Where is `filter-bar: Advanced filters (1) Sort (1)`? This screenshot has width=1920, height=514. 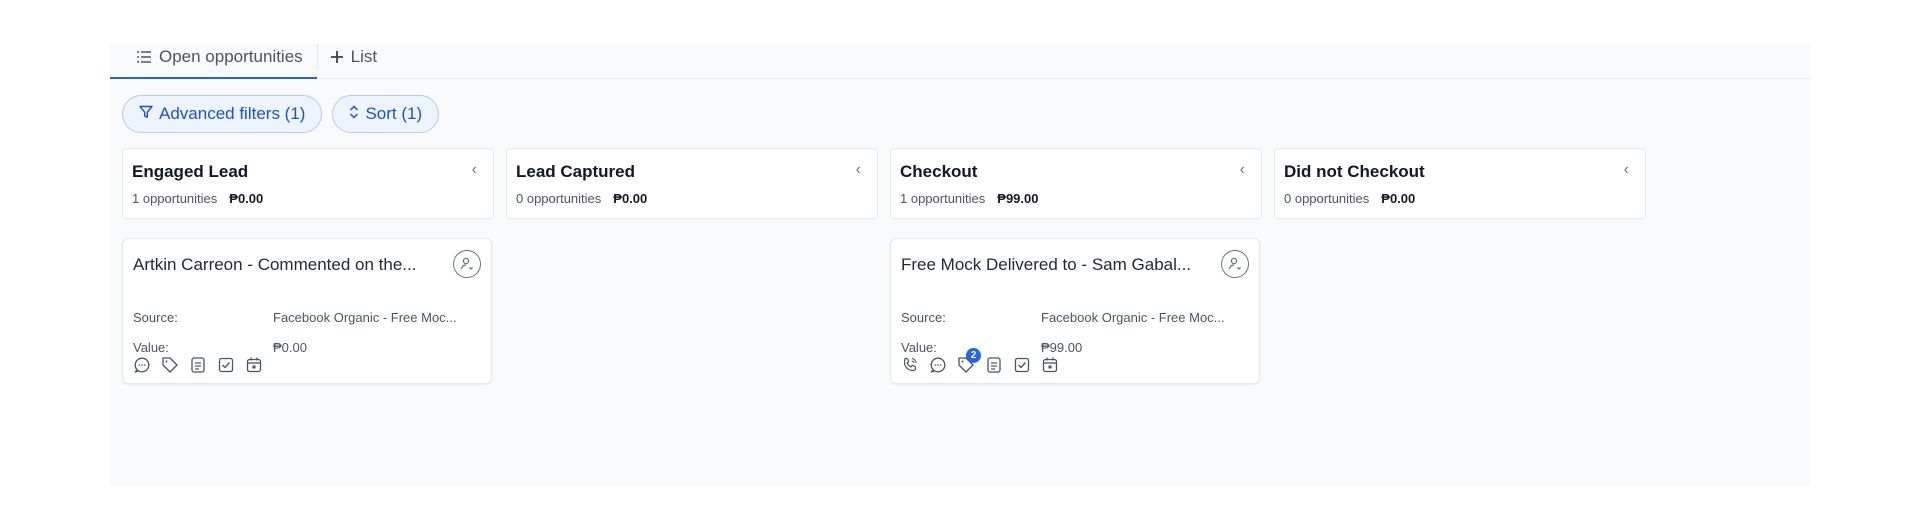 filter-bar: Advanced filters (1) Sort (1) is located at coordinates (281, 114).